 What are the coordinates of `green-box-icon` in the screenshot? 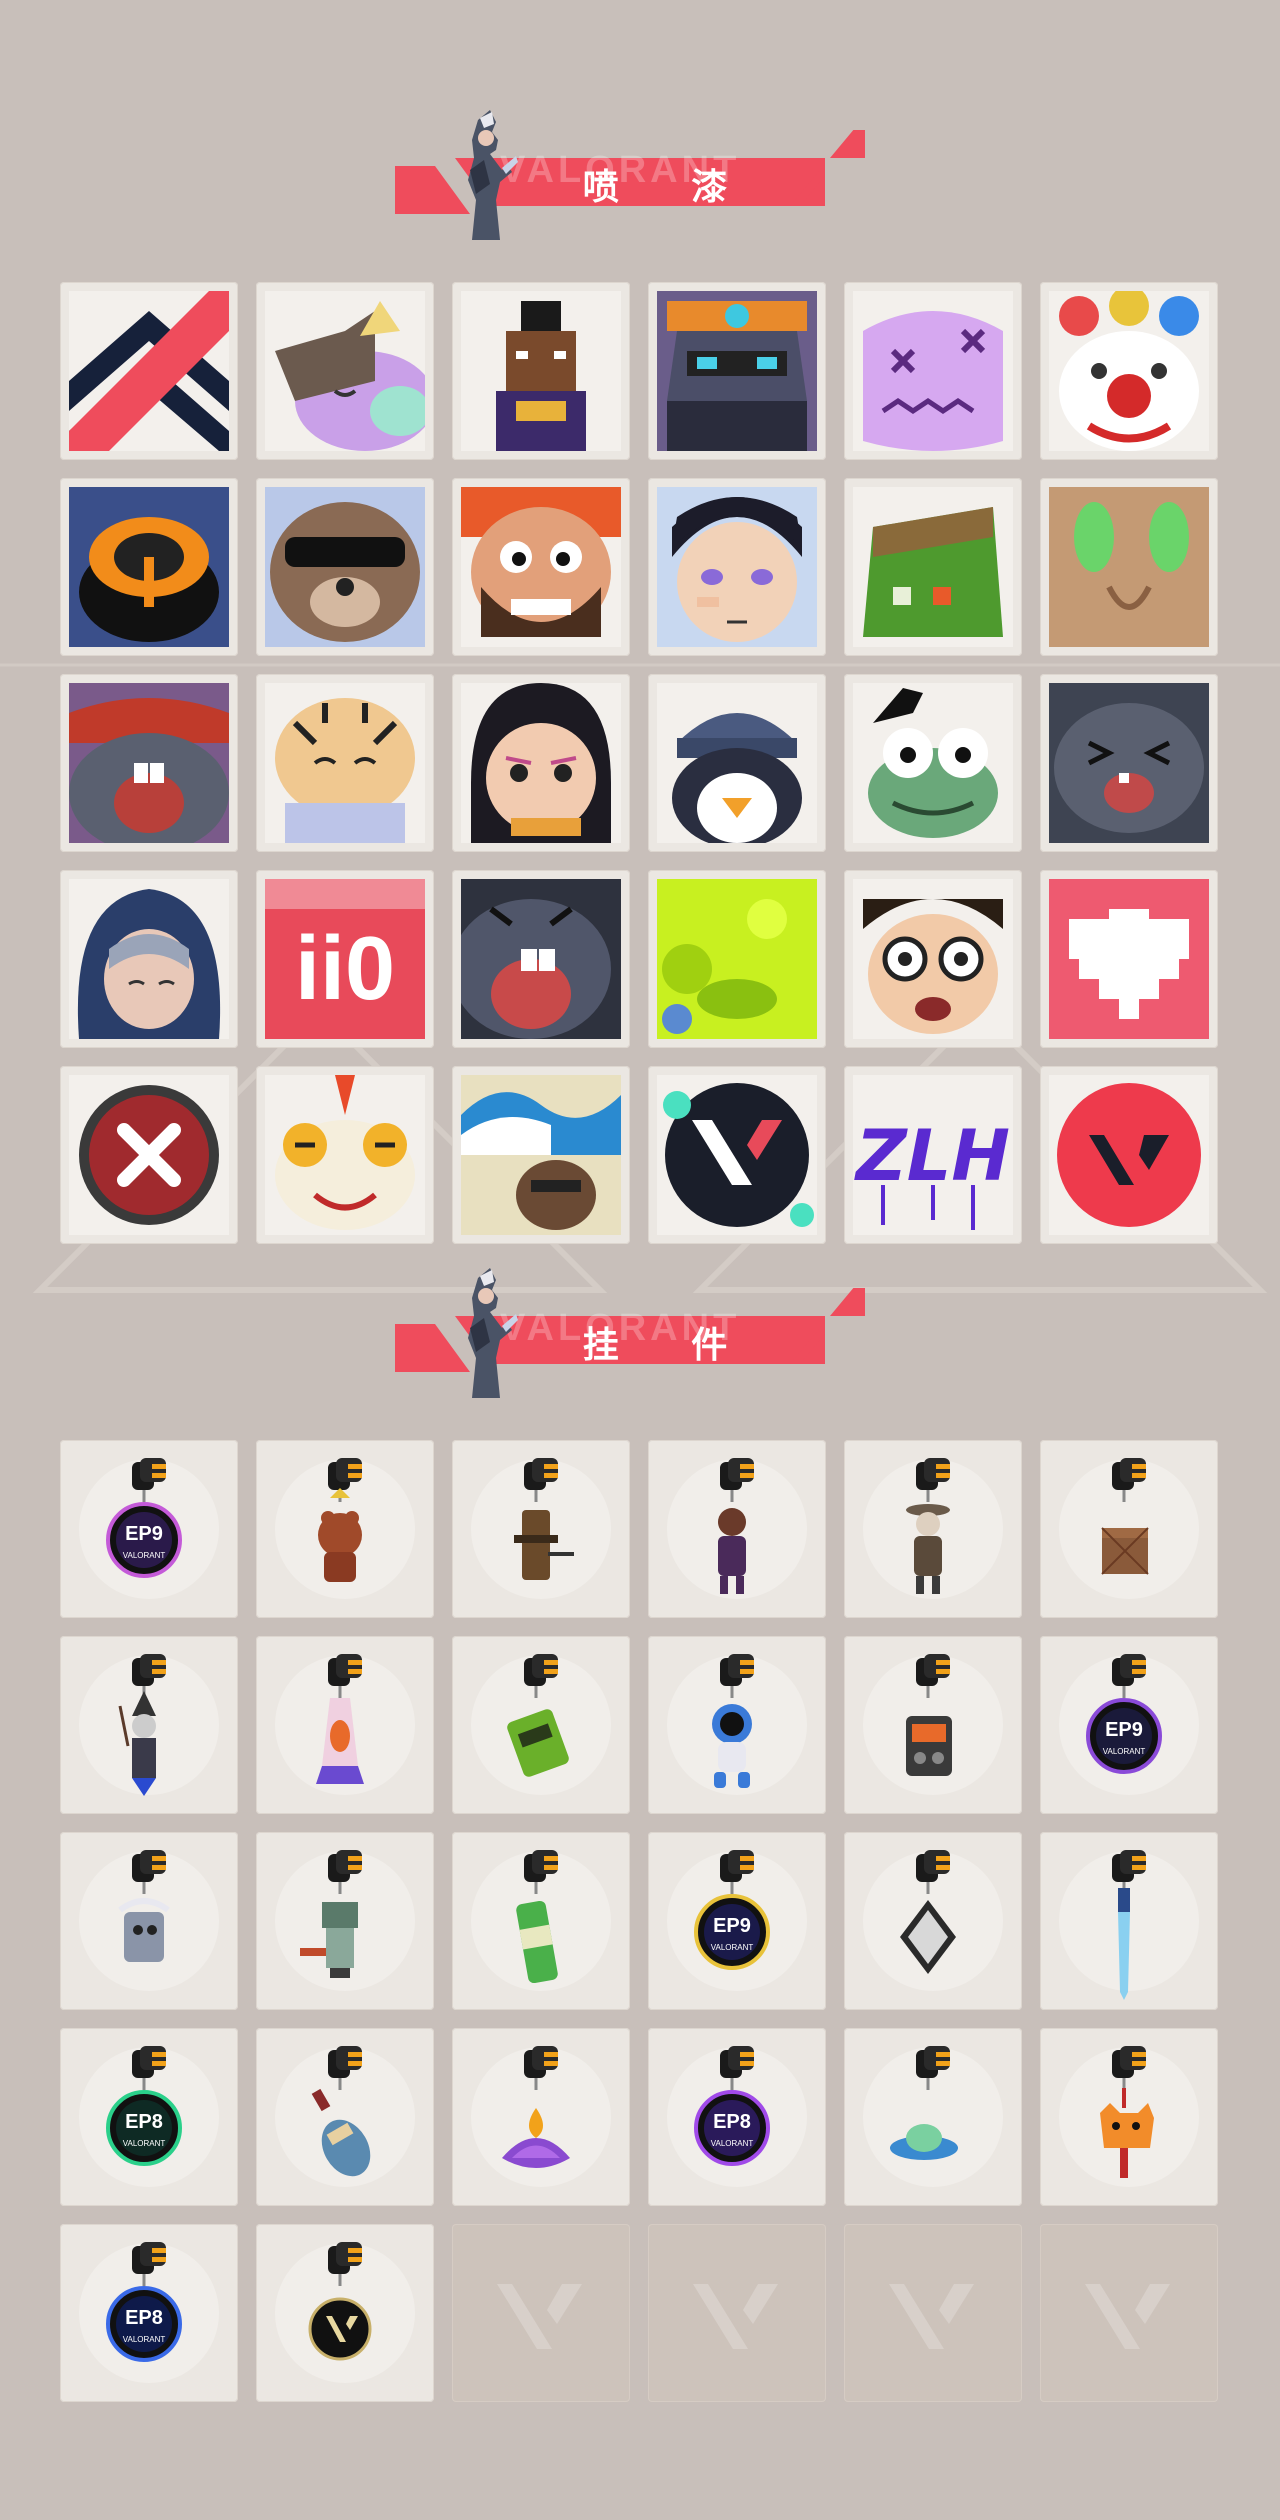 It's located at (933, 567).